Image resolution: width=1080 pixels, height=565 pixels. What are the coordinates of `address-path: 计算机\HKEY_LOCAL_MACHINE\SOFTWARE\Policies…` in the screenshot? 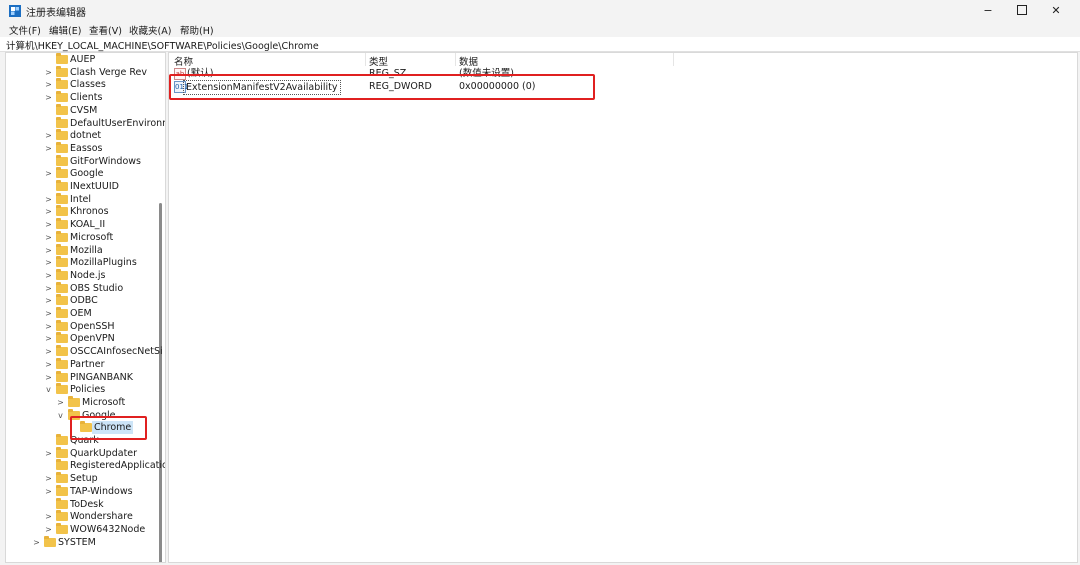 It's located at (162, 45).